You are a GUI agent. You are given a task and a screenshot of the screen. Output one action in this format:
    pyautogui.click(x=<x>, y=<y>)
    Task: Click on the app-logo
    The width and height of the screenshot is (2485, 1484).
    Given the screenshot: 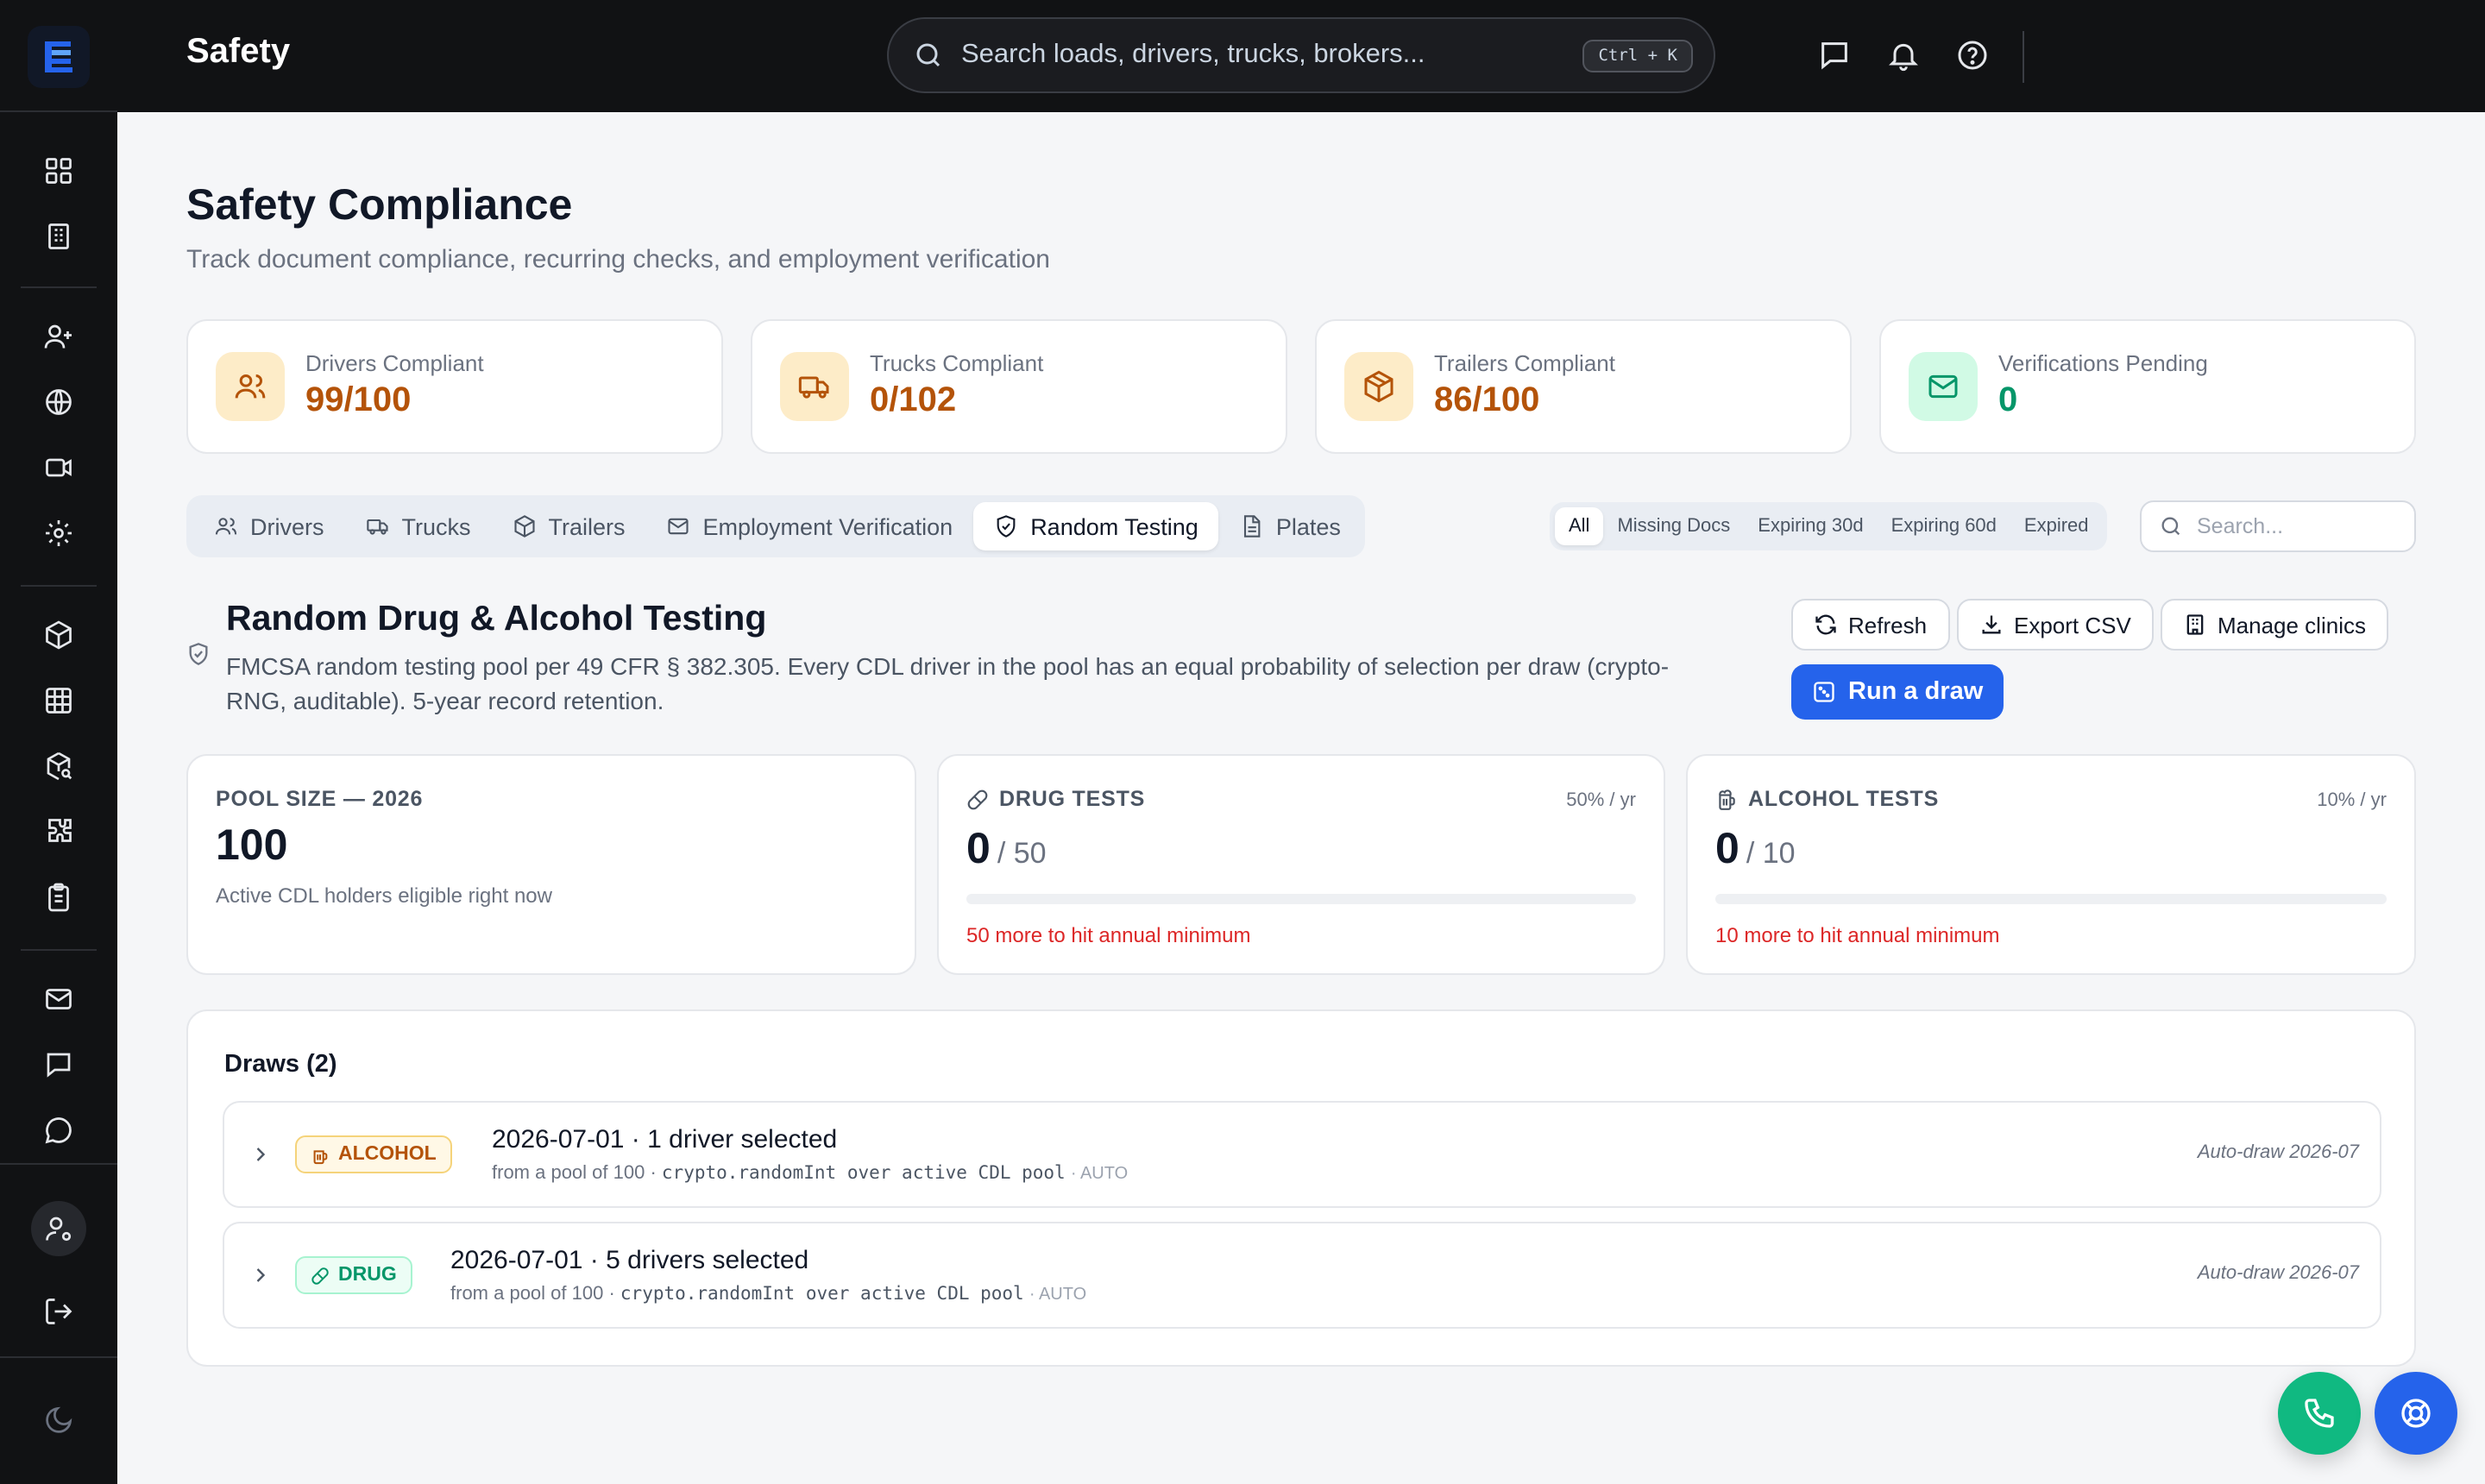 What is the action you would take?
    pyautogui.click(x=59, y=57)
    